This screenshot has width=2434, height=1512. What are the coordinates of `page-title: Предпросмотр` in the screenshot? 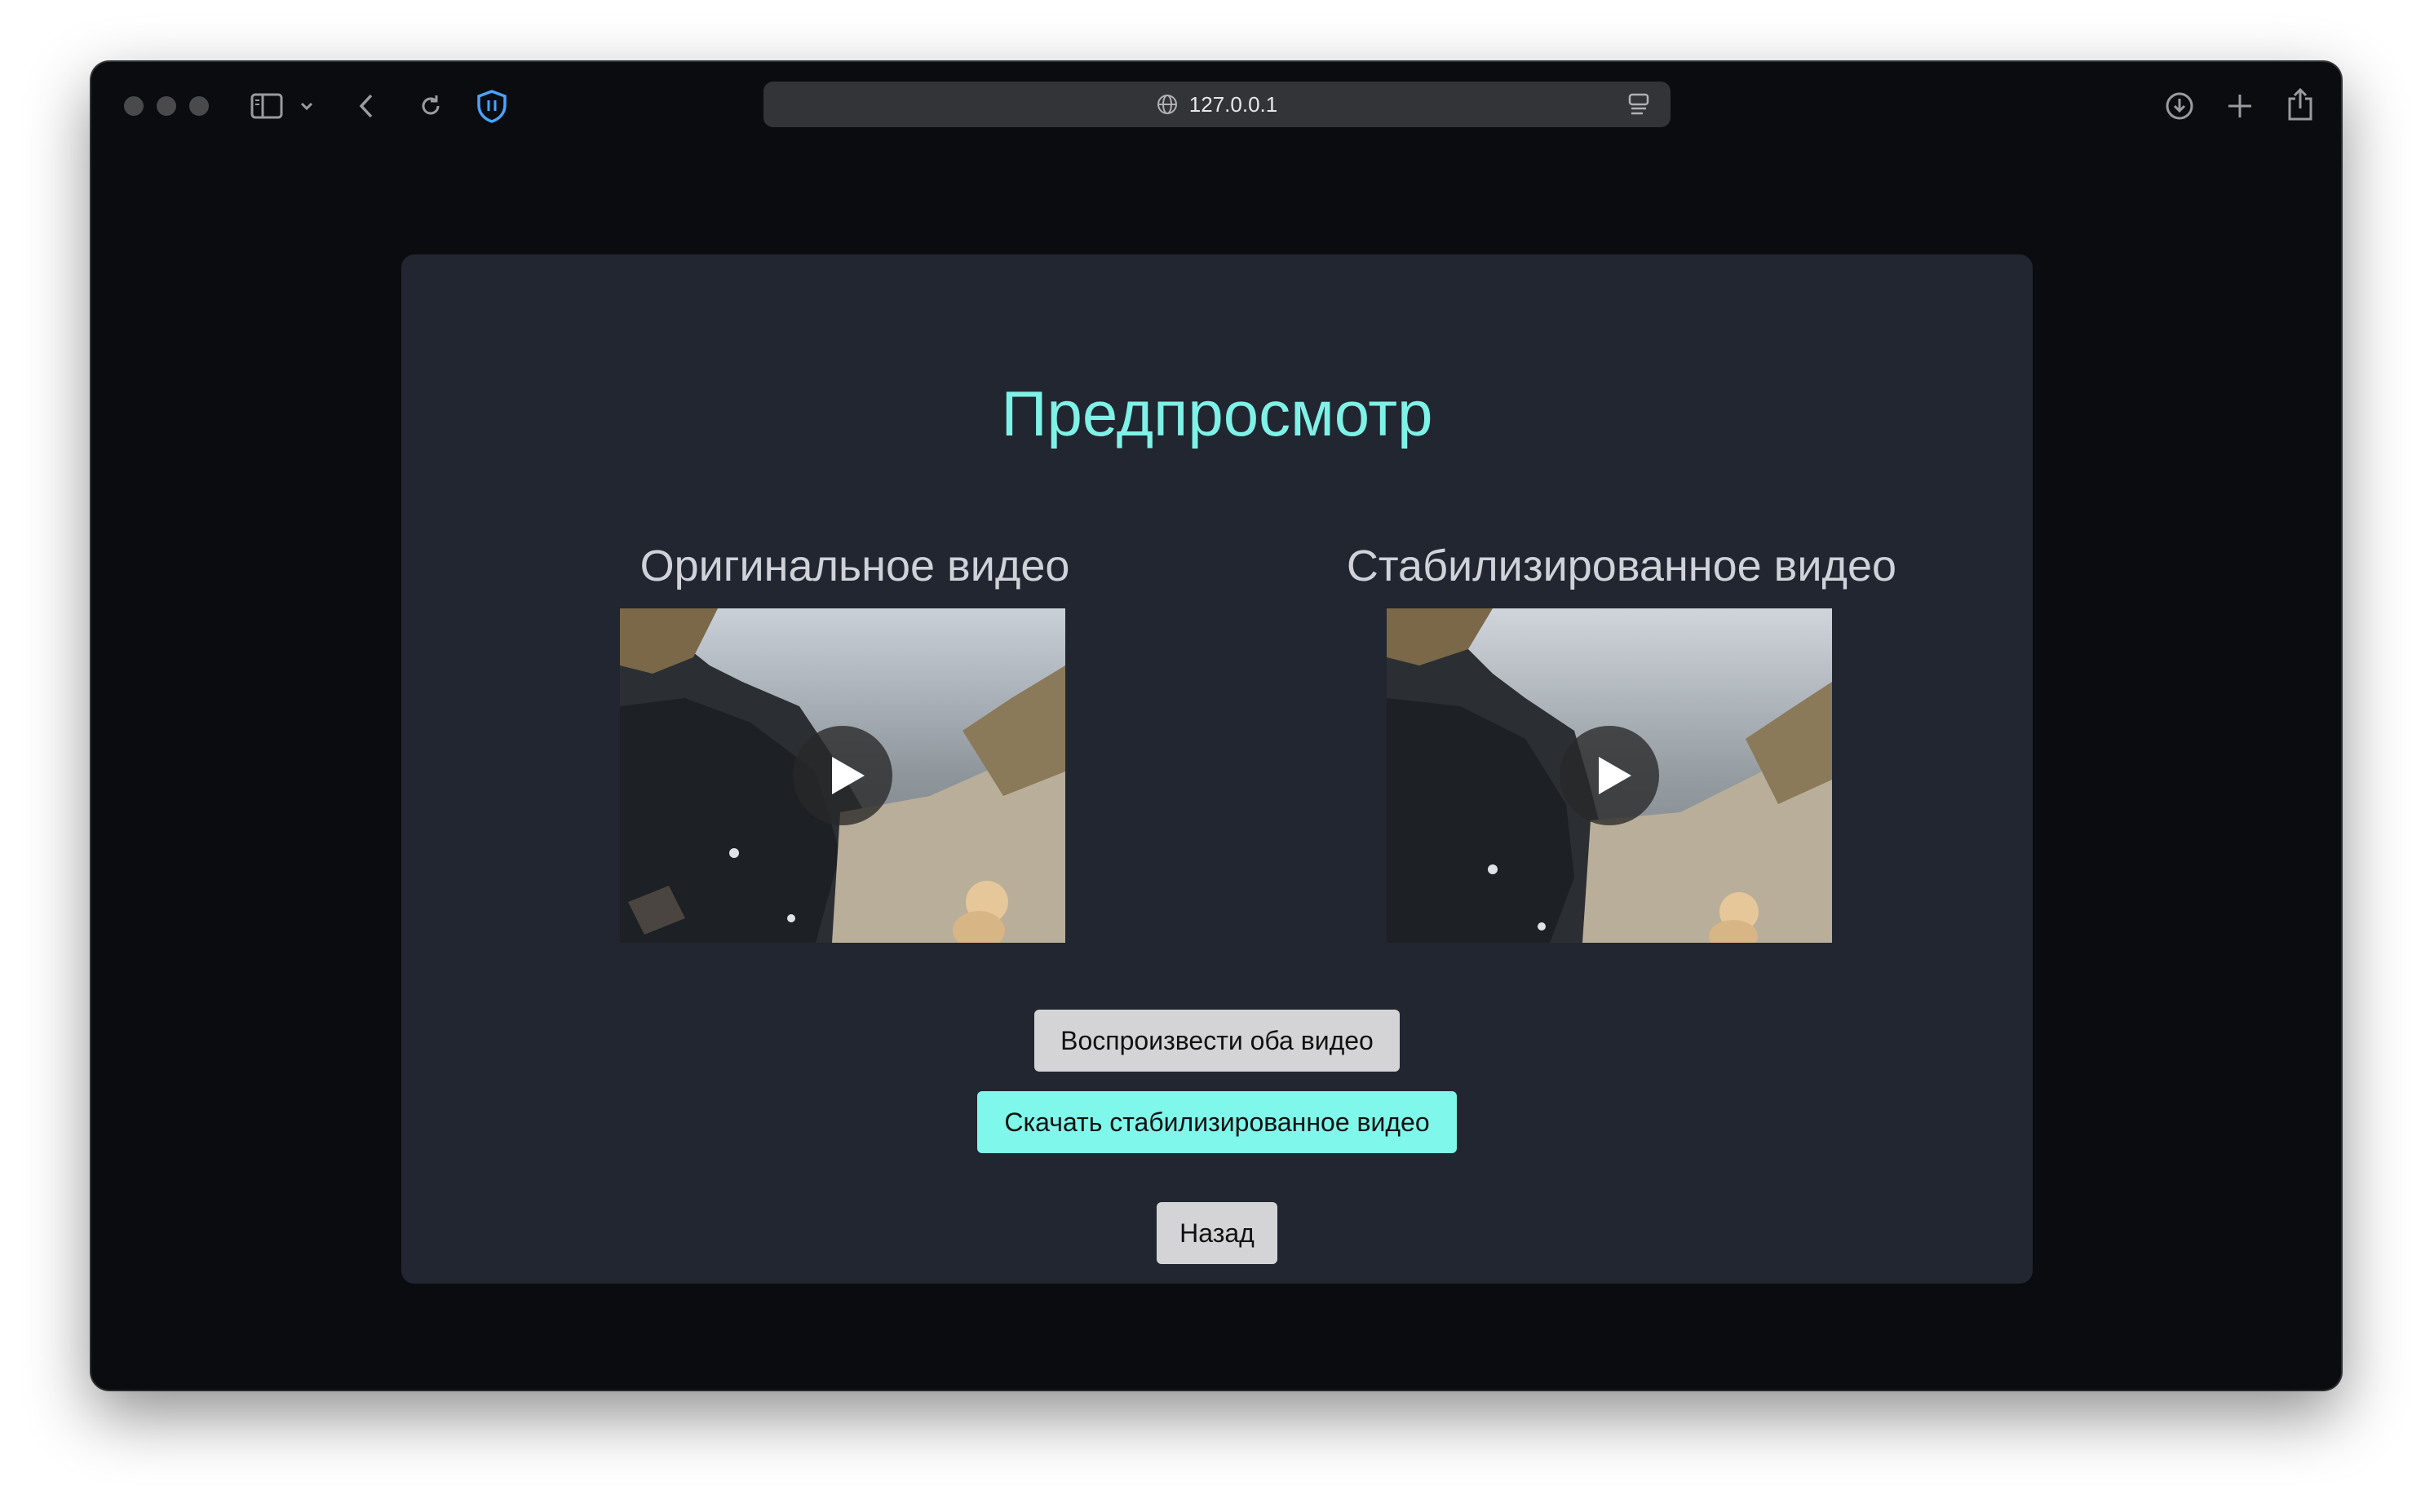 It's located at (1217, 413).